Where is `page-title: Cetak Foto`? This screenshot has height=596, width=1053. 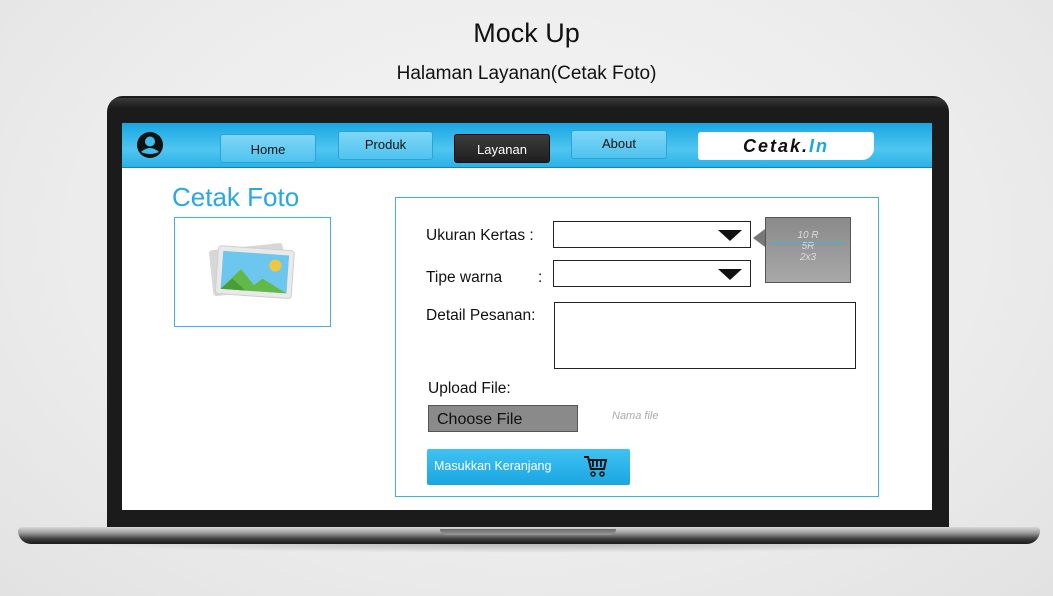
page-title: Cetak Foto is located at coordinates (236, 197).